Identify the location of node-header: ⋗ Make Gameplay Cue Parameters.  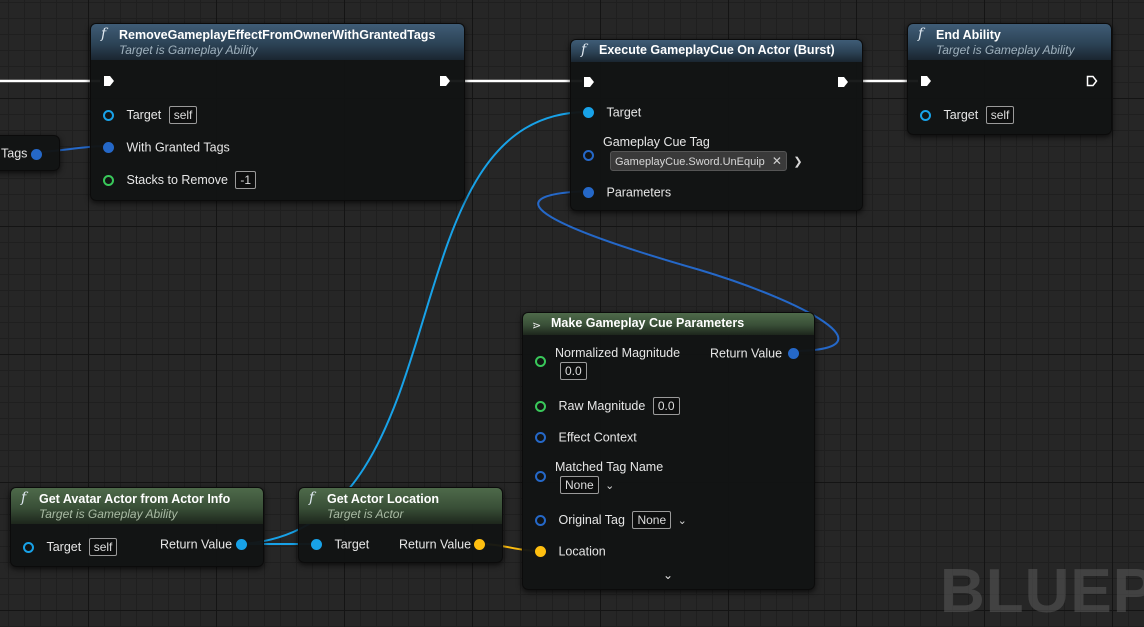
(668, 324).